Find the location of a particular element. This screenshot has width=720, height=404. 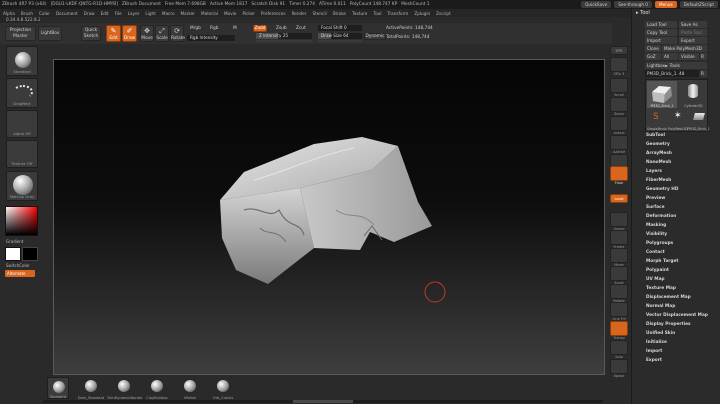

spix-button: SPix 3 is located at coordinates (619, 66).